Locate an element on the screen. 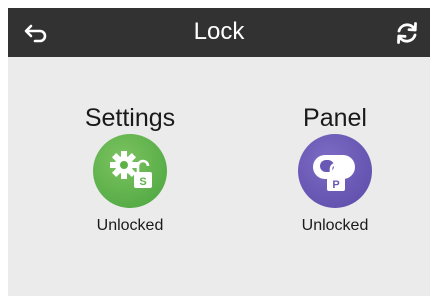 Image resolution: width=438 pixels, height=298 pixels. panel-lock-icon: P is located at coordinates (335, 171).